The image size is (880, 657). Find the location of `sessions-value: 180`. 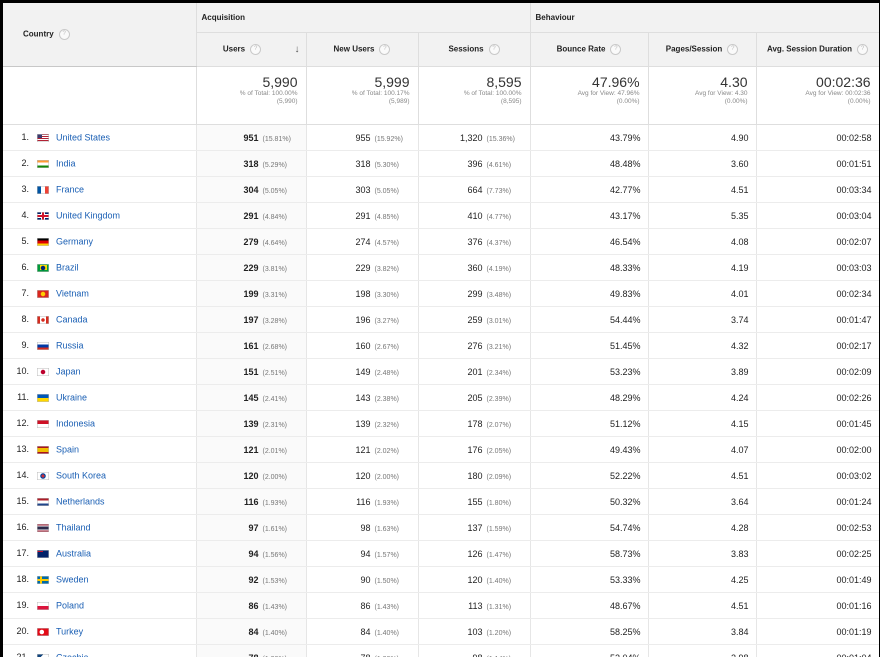

sessions-value: 180 is located at coordinates (475, 475).